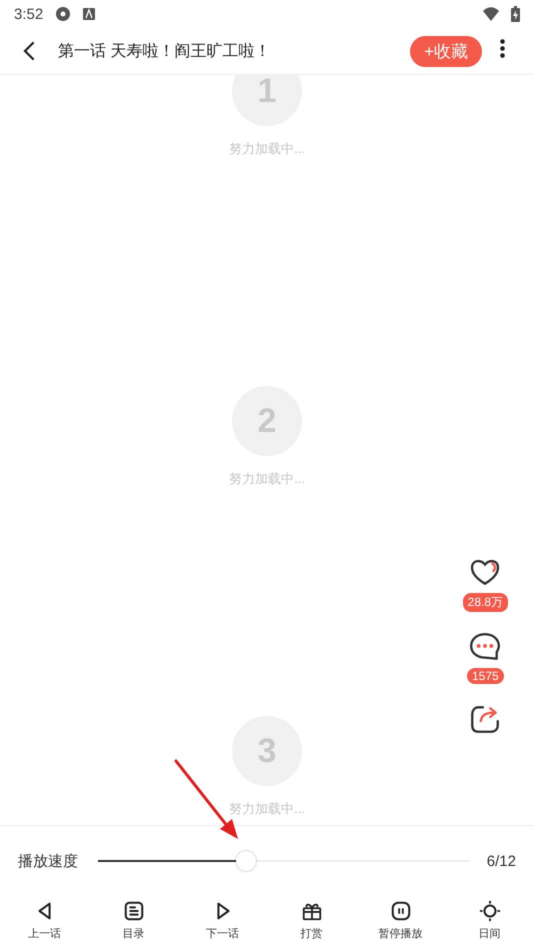 The image size is (534, 950). I want to click on count-badge: 1575, so click(485, 676).